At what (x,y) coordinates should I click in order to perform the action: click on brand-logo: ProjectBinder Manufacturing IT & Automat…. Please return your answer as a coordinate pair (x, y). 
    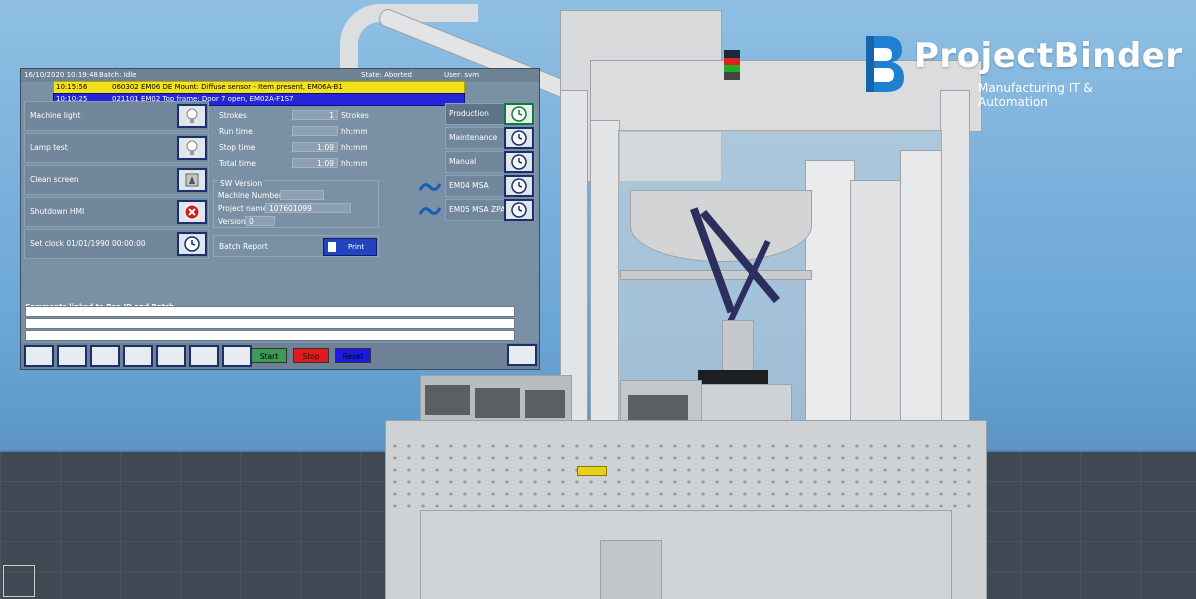
    Looking at the image, I should click on (1020, 71).